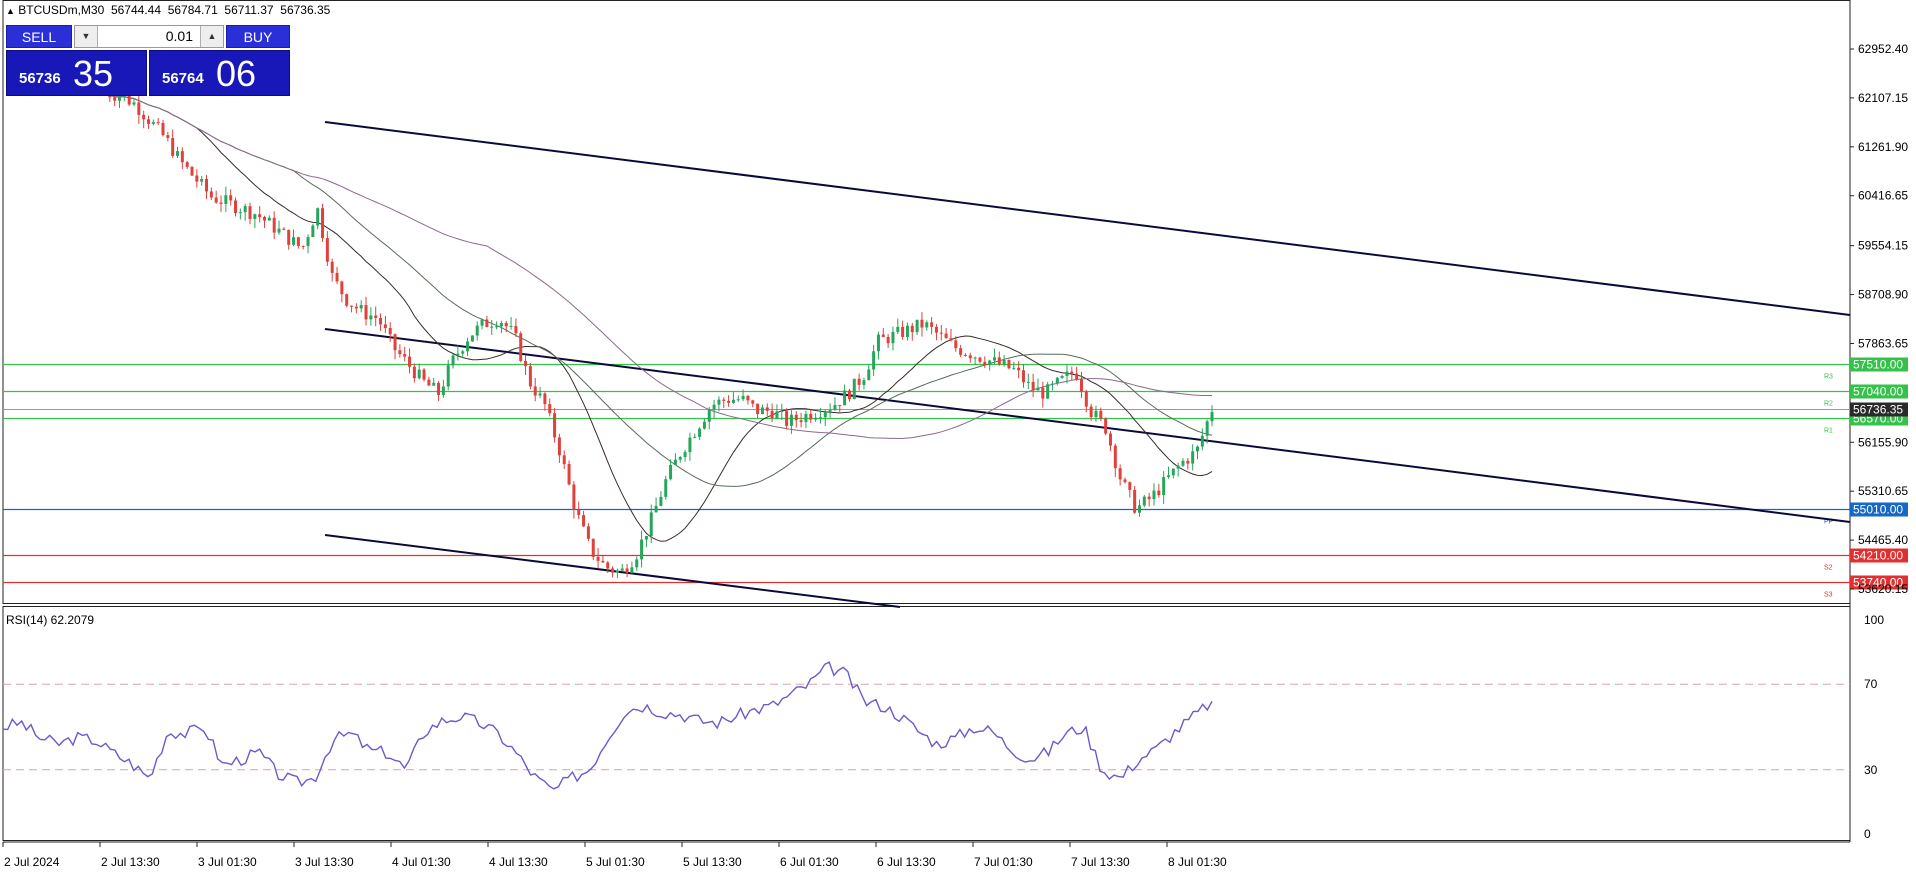 Image resolution: width=1916 pixels, height=874 pixels. Describe the element at coordinates (1867, 834) in the screenshot. I see `rsi-tick-label: 0` at that location.